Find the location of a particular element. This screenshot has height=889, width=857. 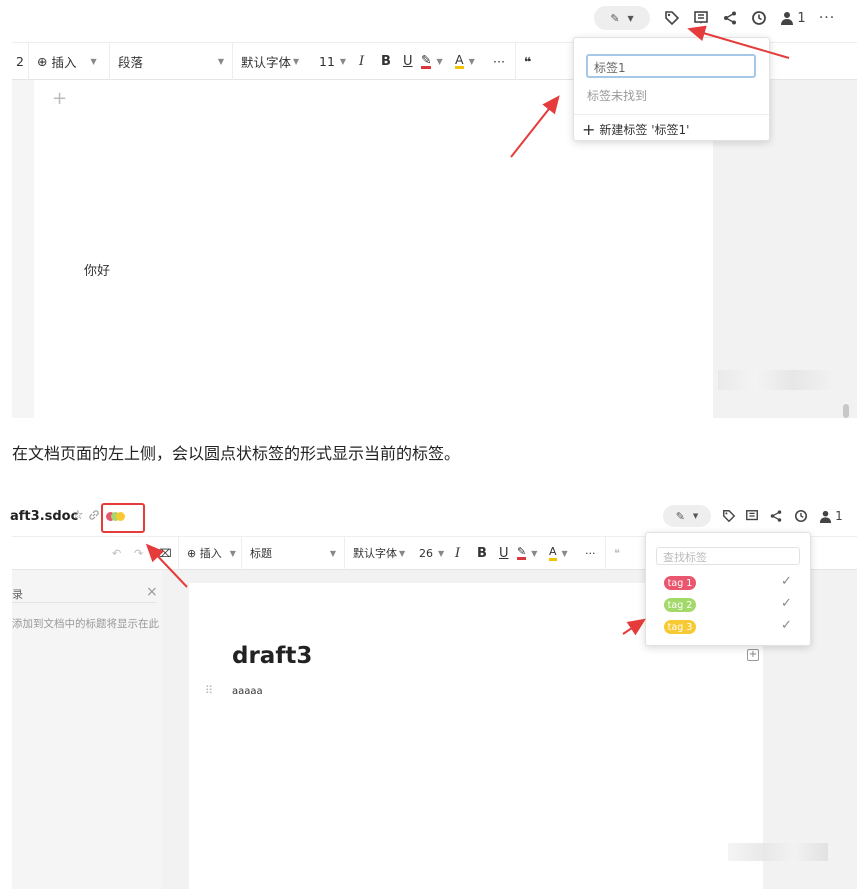

highlight-box is located at coordinates (123, 518).